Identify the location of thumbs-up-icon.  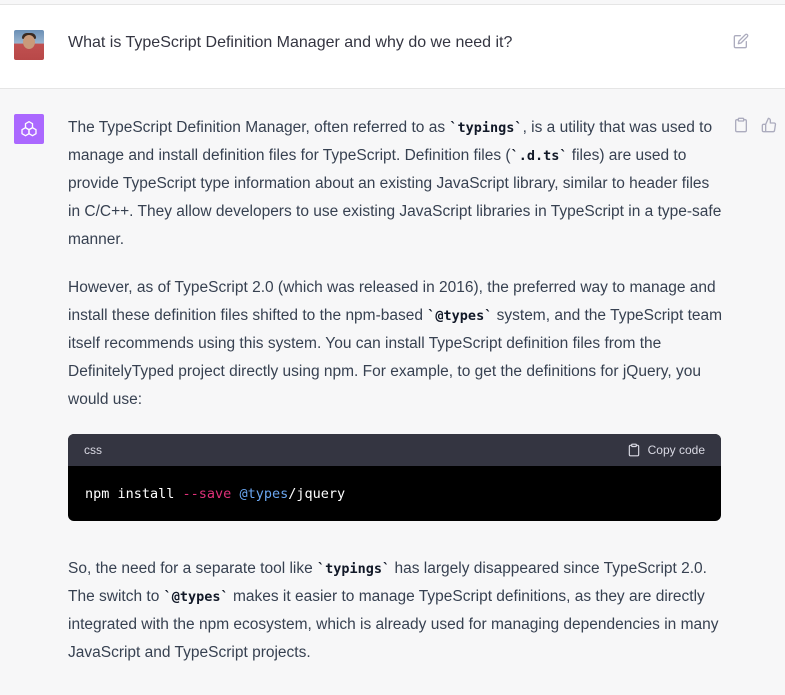
(769, 125).